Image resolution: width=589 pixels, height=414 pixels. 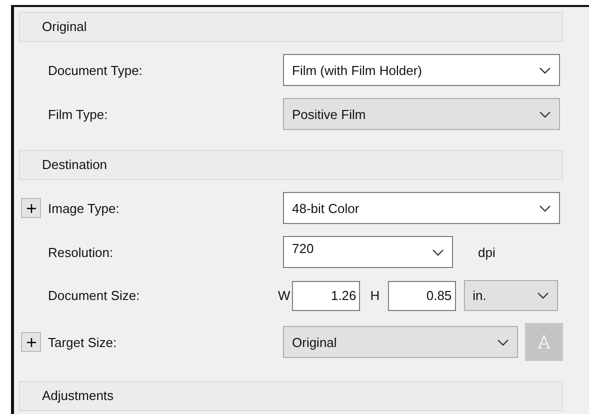 What do you see at coordinates (544, 342) in the screenshot?
I see `font-icon` at bounding box center [544, 342].